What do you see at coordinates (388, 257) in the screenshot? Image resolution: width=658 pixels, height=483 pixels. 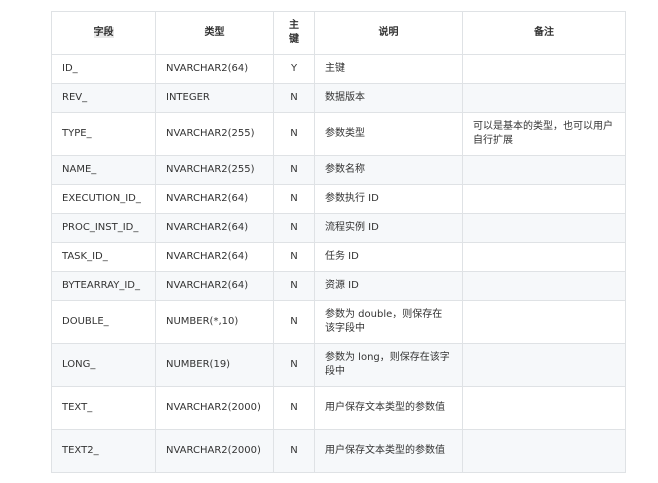 I see `cell-description: 任务 ID` at bounding box center [388, 257].